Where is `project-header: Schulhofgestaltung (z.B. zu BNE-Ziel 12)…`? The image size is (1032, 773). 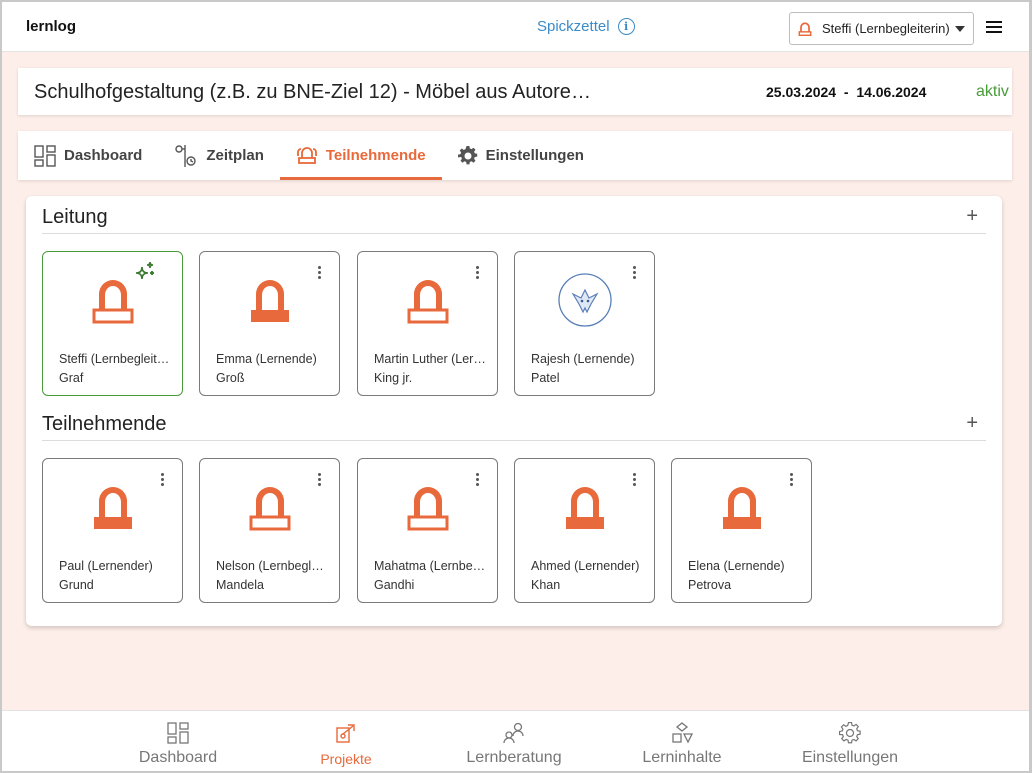 project-header: Schulhofgestaltung (z.B. zu BNE-Ziel 12)… is located at coordinates (515, 91).